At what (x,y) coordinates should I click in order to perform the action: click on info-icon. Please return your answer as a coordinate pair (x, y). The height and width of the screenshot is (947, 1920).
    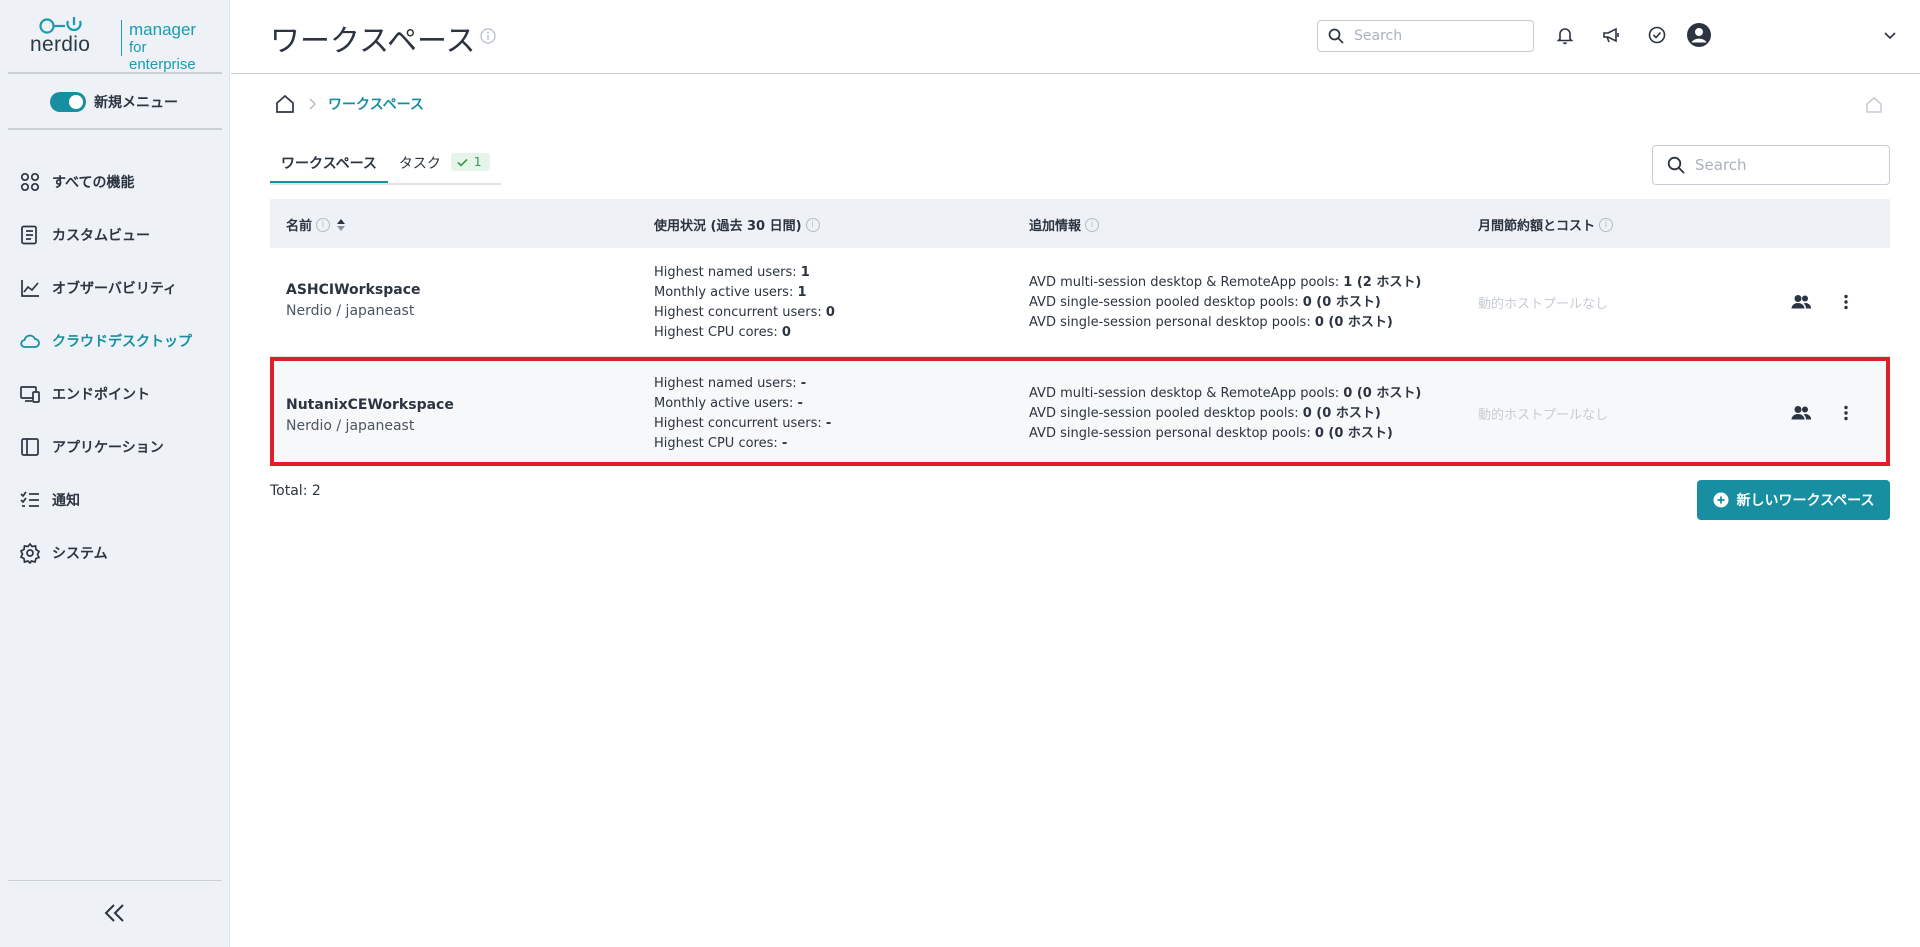
    Looking at the image, I should click on (488, 36).